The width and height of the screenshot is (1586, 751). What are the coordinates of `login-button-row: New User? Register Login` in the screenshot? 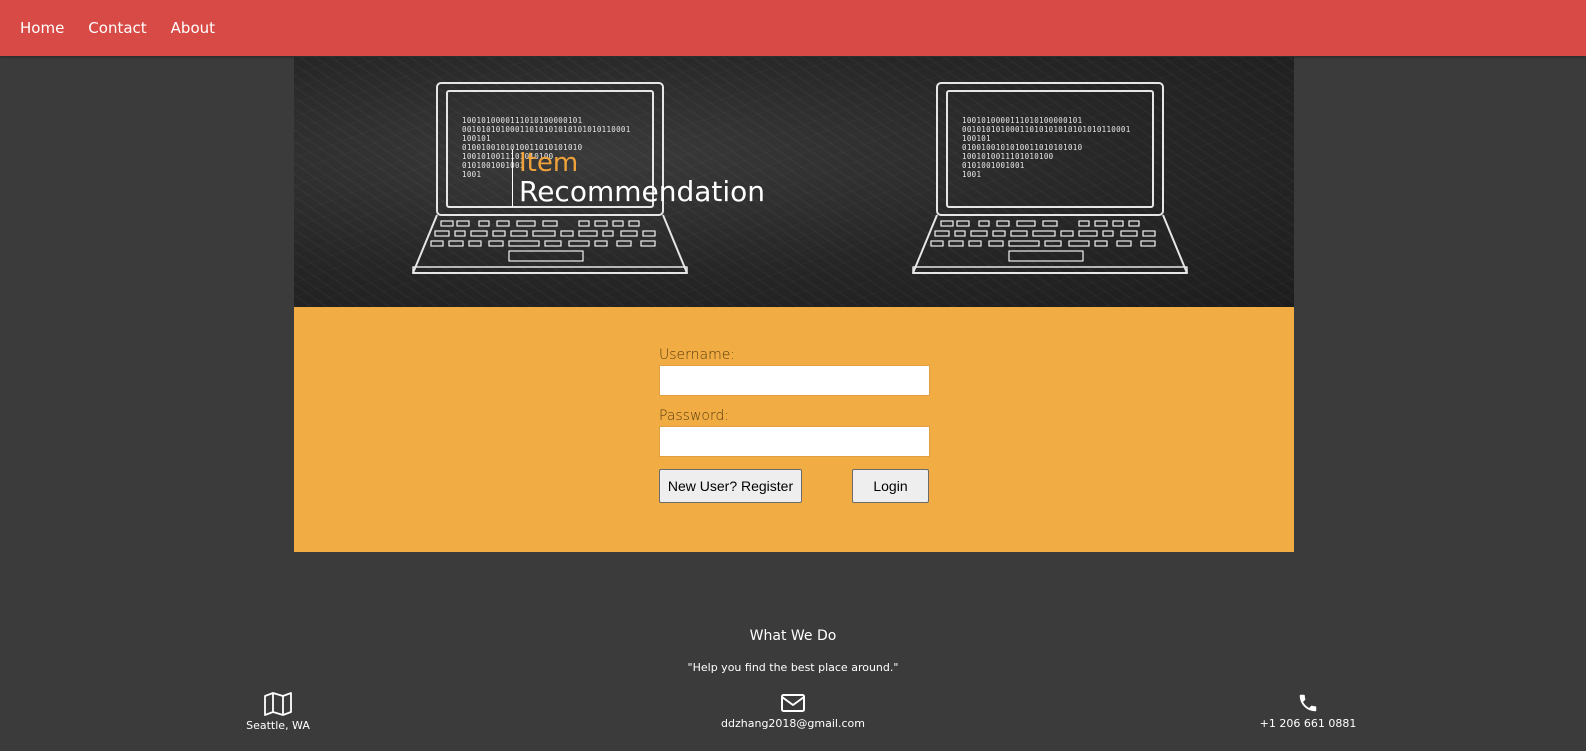 It's located at (795, 487).